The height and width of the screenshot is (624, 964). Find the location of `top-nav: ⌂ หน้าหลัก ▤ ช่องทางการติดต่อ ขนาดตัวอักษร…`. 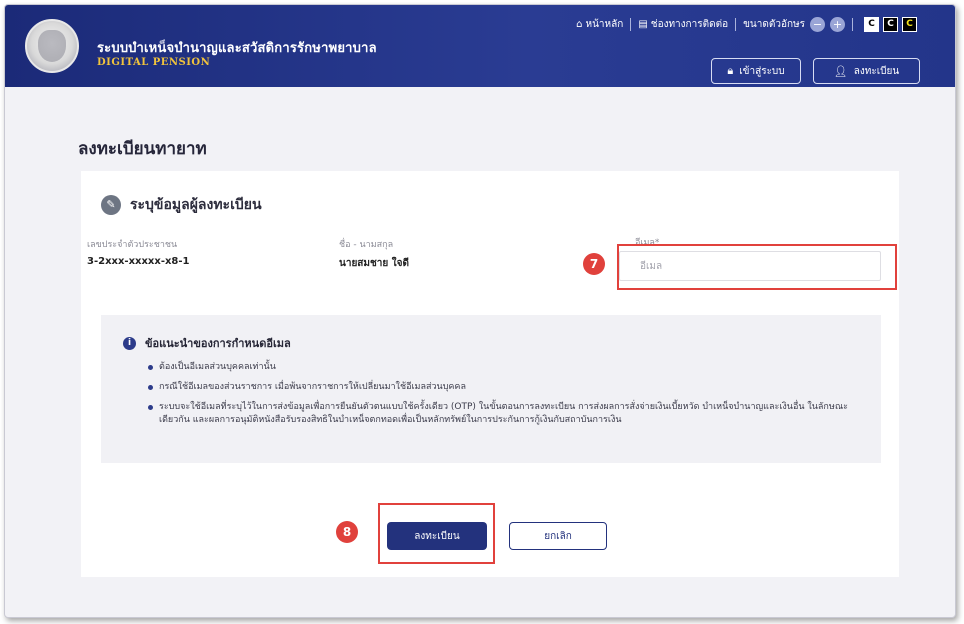

top-nav: ⌂ หน้าหลัก ▤ ช่องทางการติดต่อ ขนาดตัวอักษร… is located at coordinates (746, 24).